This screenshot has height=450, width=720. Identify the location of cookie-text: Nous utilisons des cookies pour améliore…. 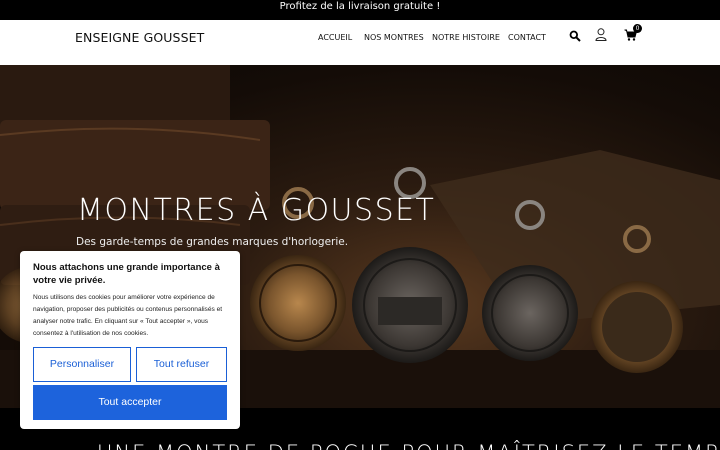
(128, 315).